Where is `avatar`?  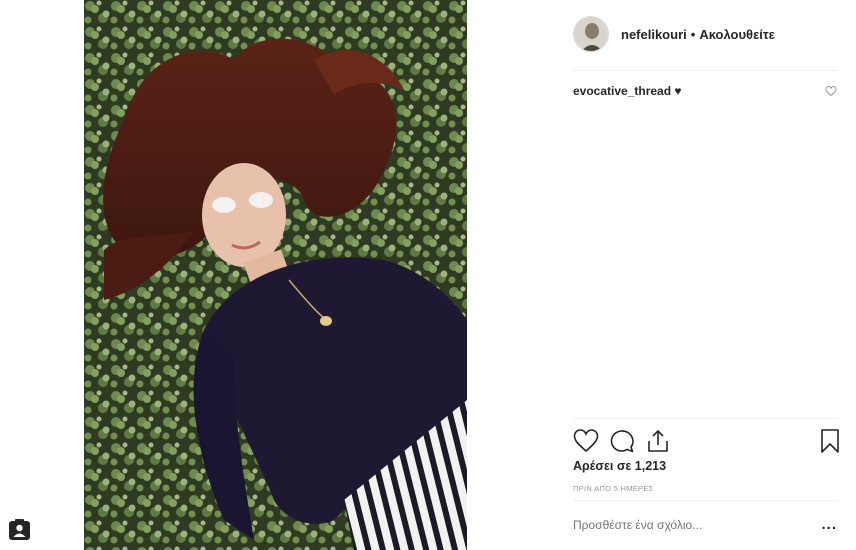 avatar is located at coordinates (591, 34).